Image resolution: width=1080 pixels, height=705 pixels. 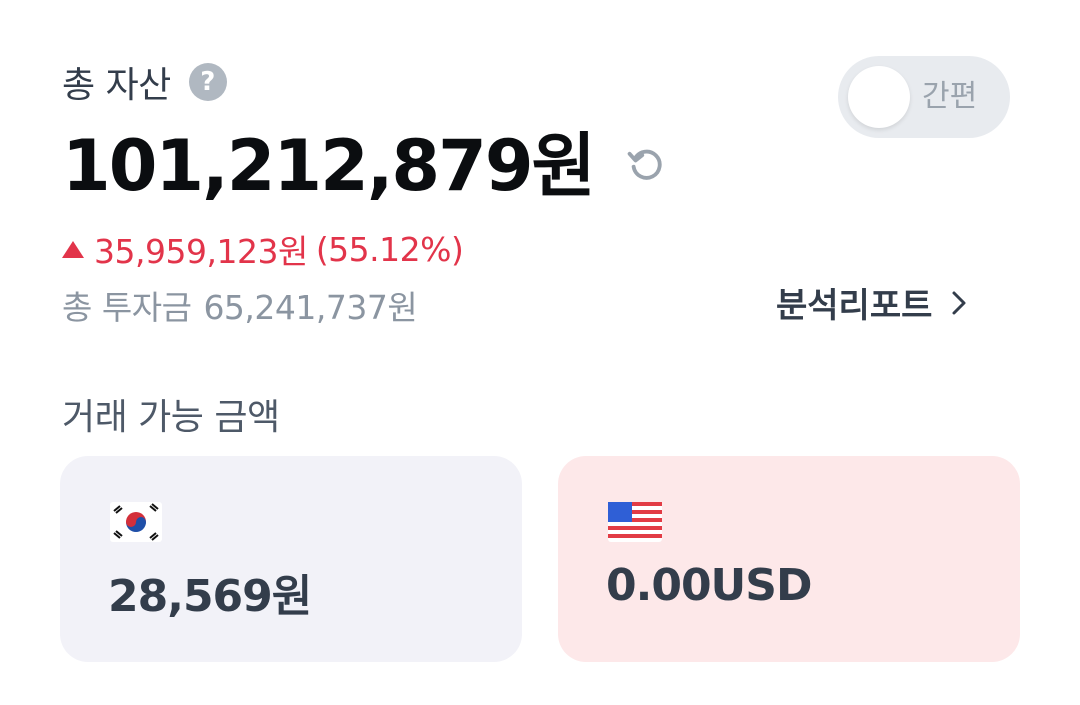 I want to click on korea-flag-icon, so click(x=136, y=522).